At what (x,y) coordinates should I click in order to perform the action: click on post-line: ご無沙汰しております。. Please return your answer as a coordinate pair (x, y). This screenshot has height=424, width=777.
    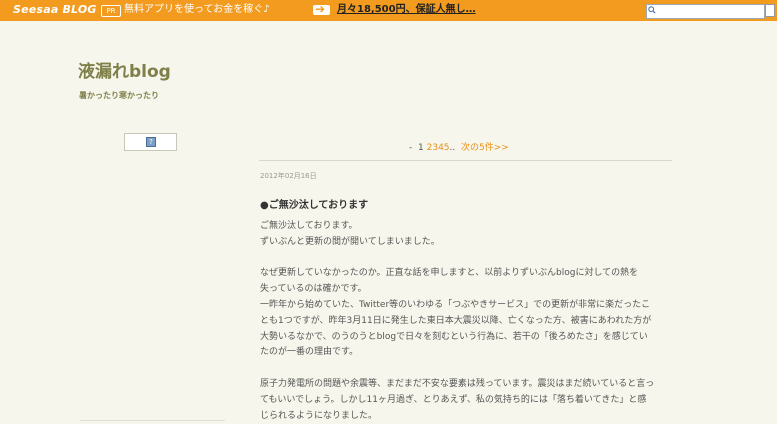
    Looking at the image, I should click on (309, 226).